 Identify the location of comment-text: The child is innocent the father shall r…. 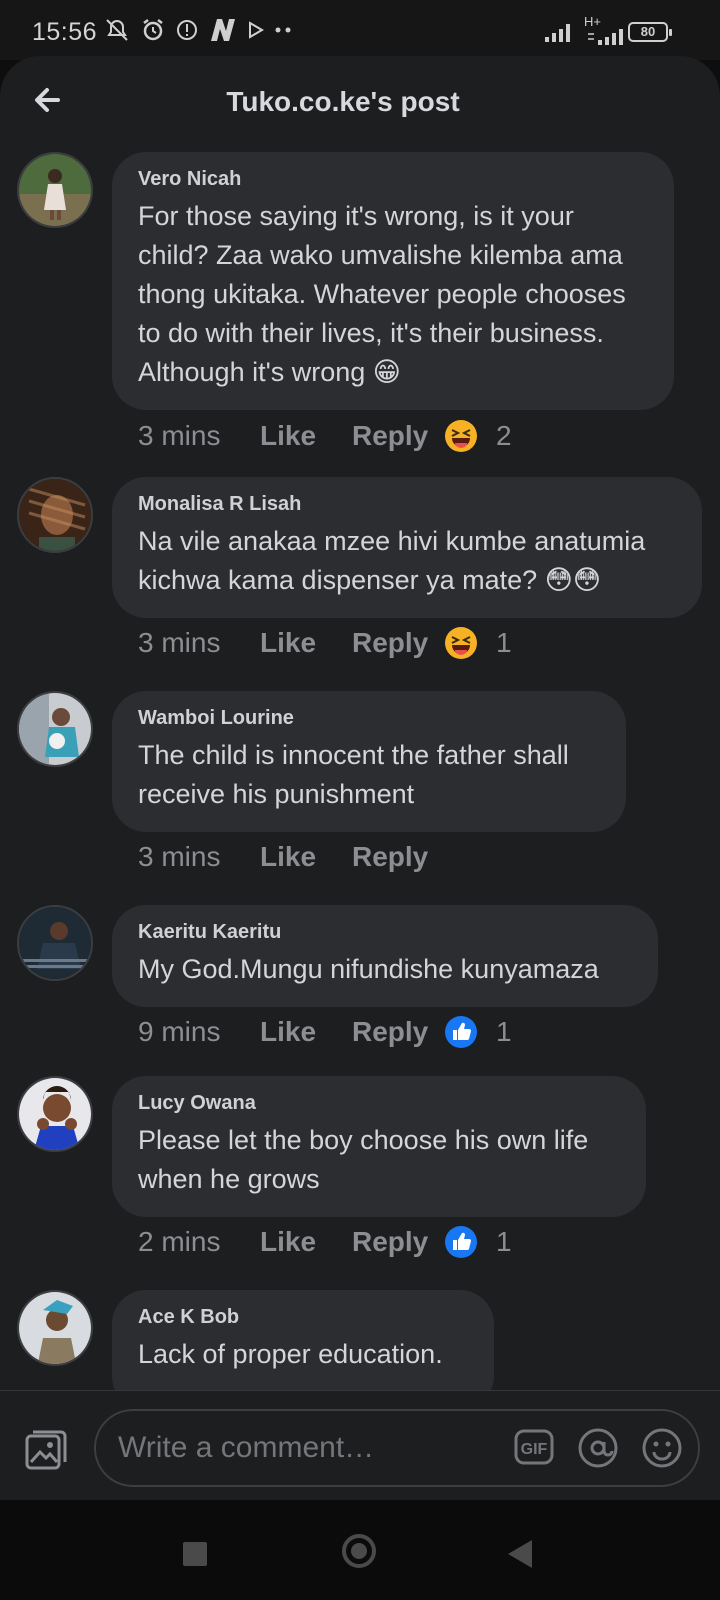
(353, 774).